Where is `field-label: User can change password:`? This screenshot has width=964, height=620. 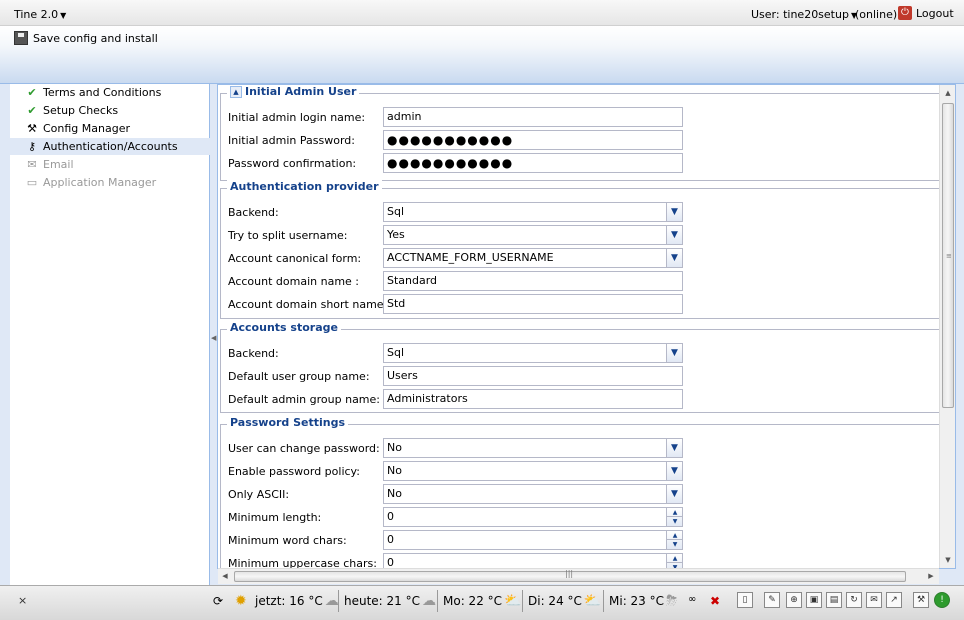 field-label: User can change password: is located at coordinates (304, 448).